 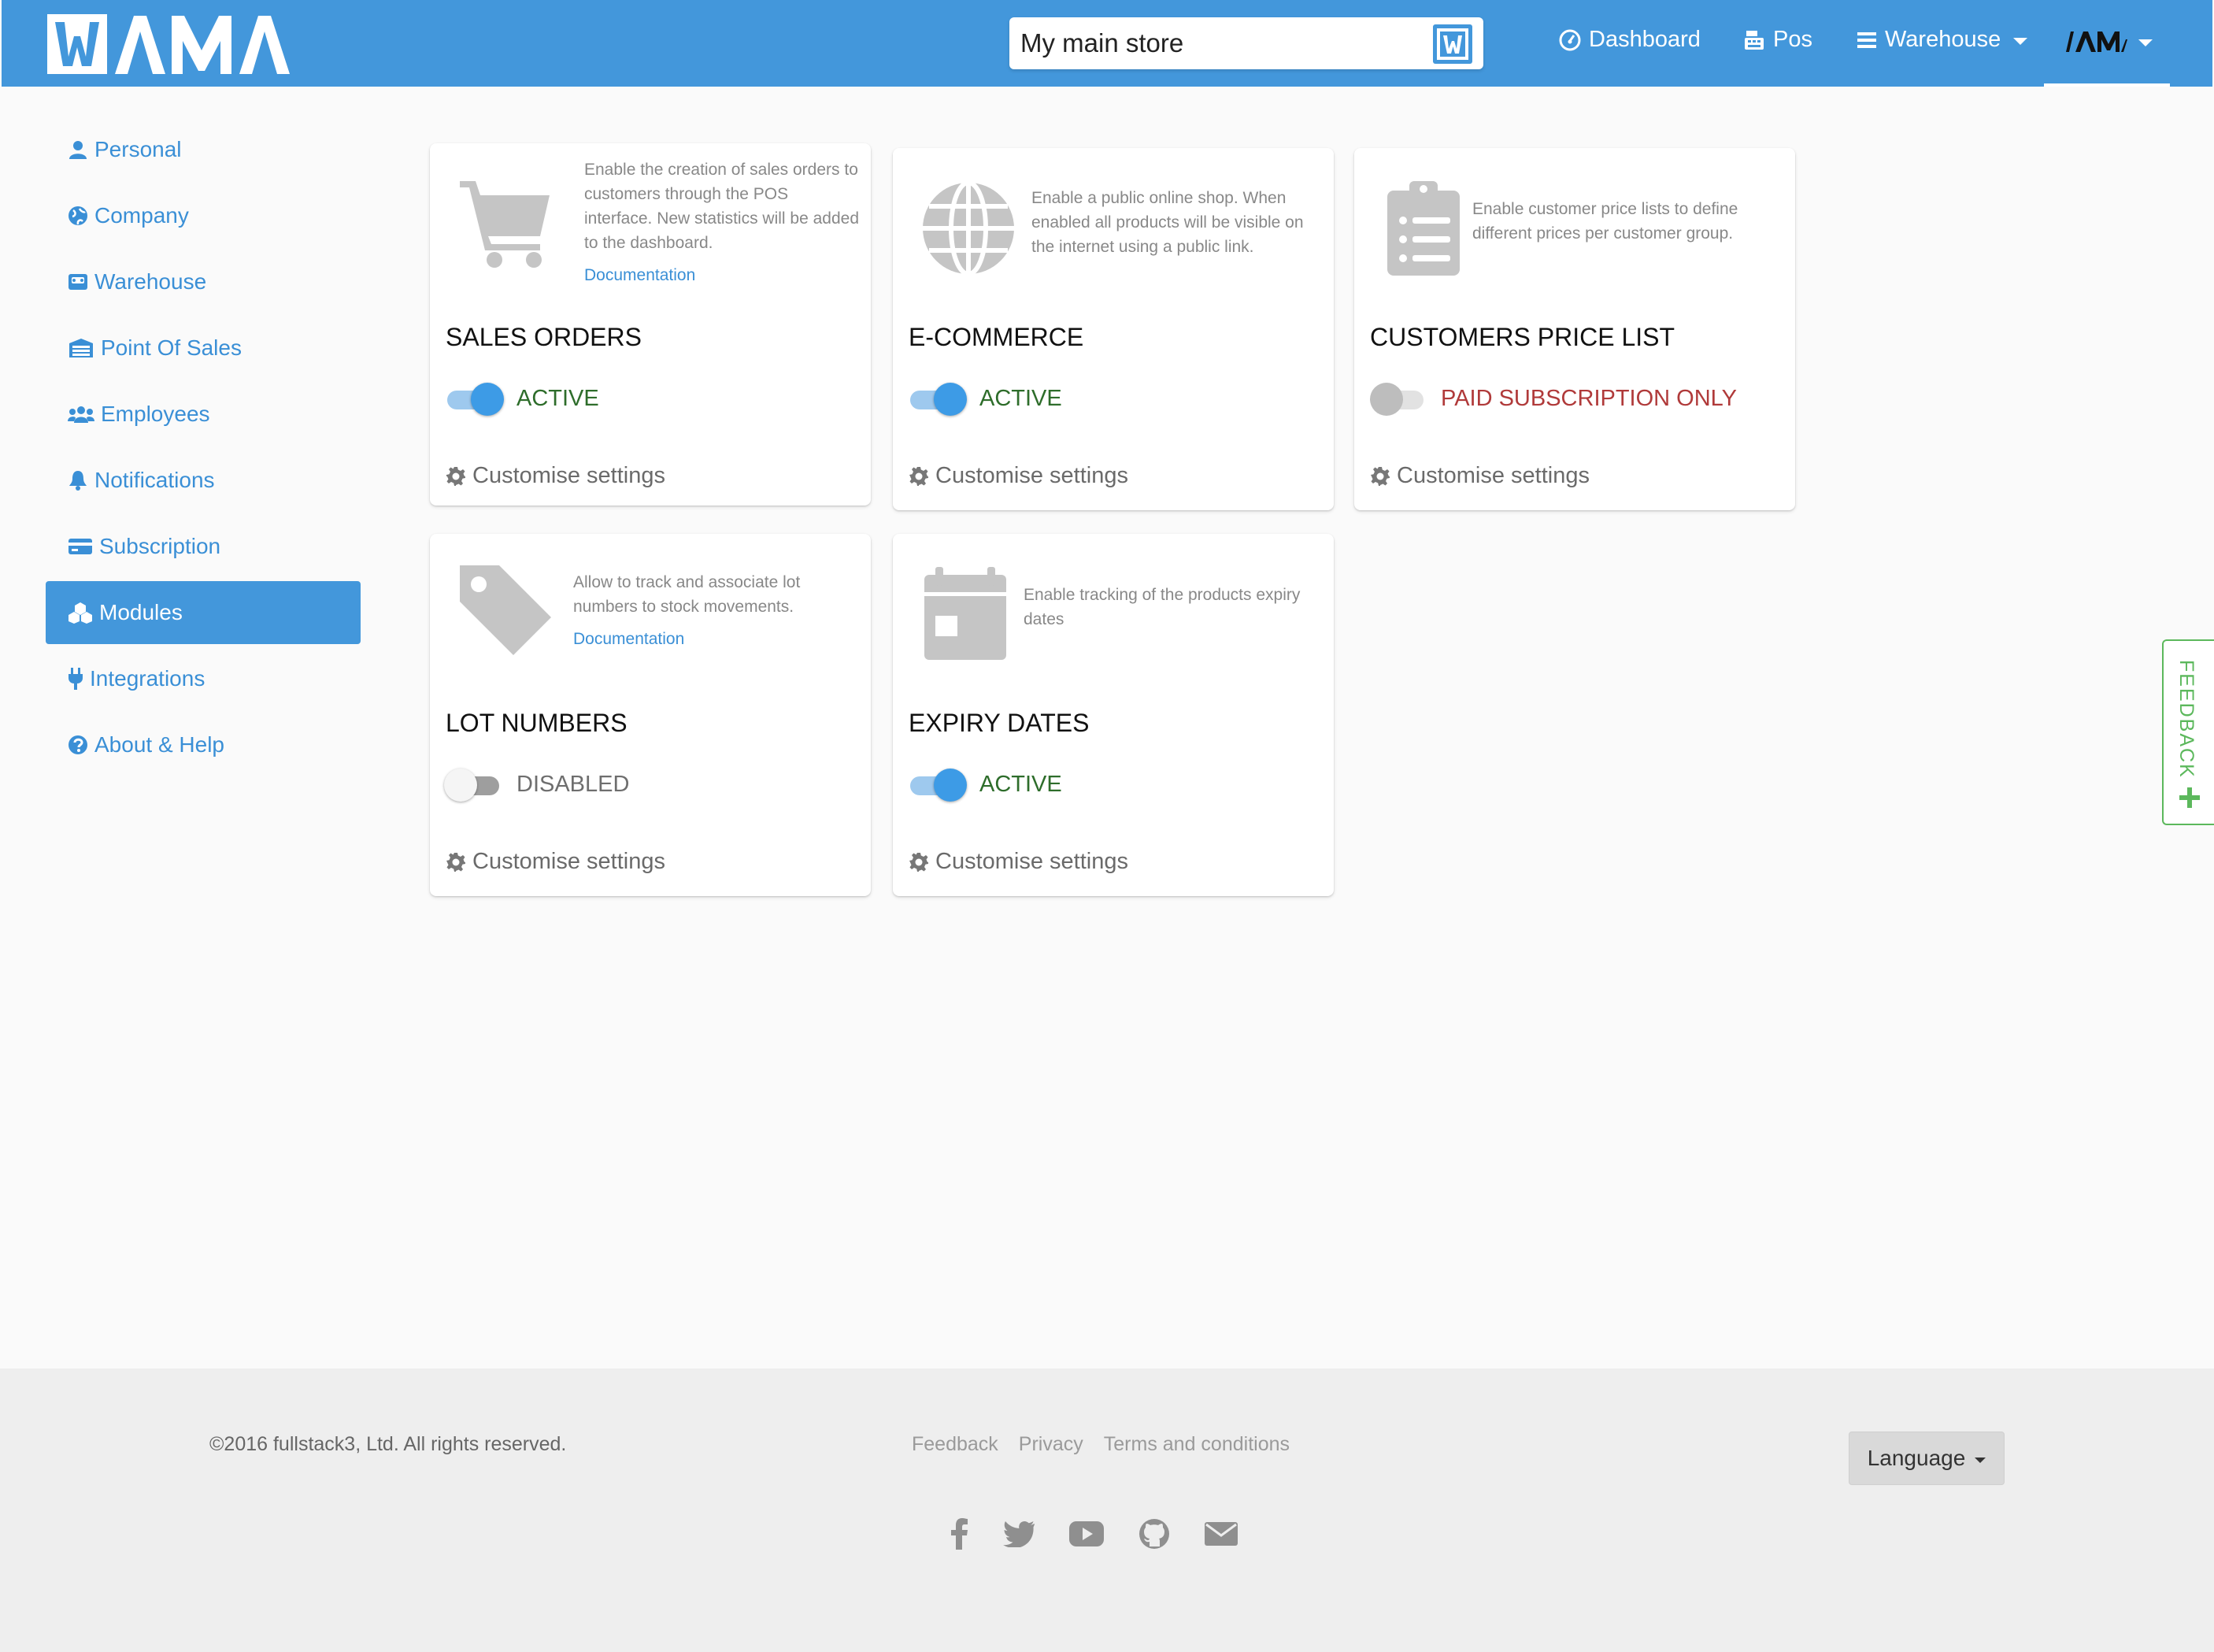 I want to click on nav-pos: Pos, so click(x=1778, y=40).